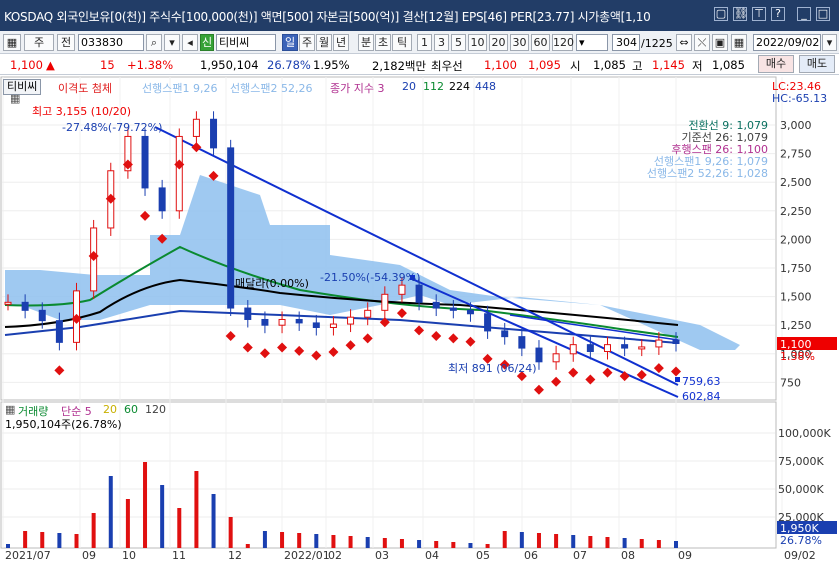 This screenshot has width=839, height=563. What do you see at coordinates (307, 555) in the screenshot?
I see `time-tick: 2022/01` at bounding box center [307, 555].